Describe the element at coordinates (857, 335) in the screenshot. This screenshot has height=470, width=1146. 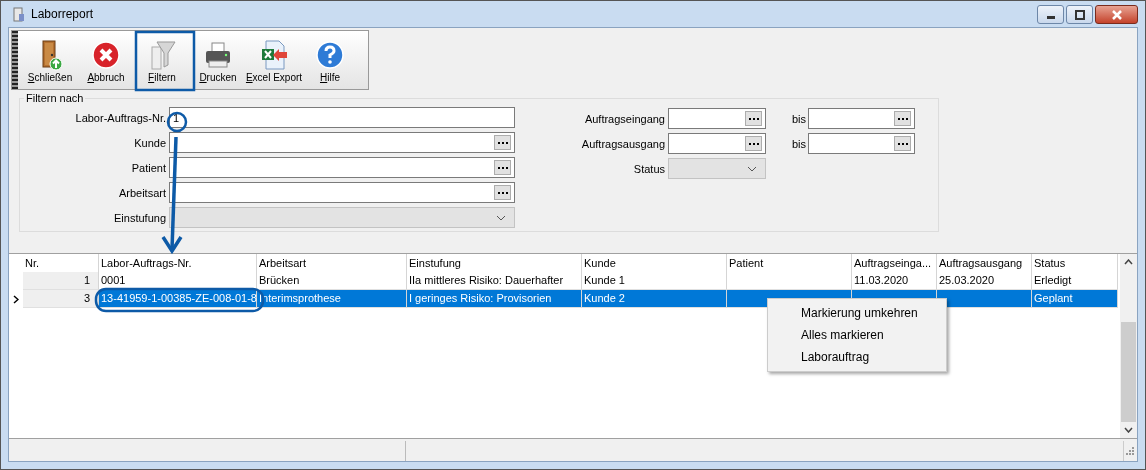
I see `menu-item: Alles markieren` at that location.